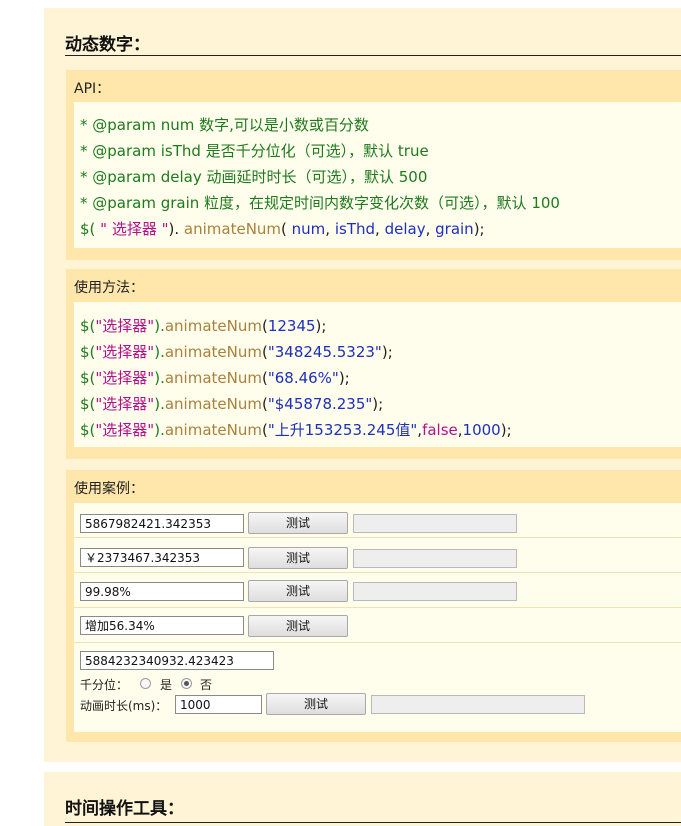 The width and height of the screenshot is (681, 826). What do you see at coordinates (353, 229) in the screenshot?
I see `sig-arg-isthd: isThd` at bounding box center [353, 229].